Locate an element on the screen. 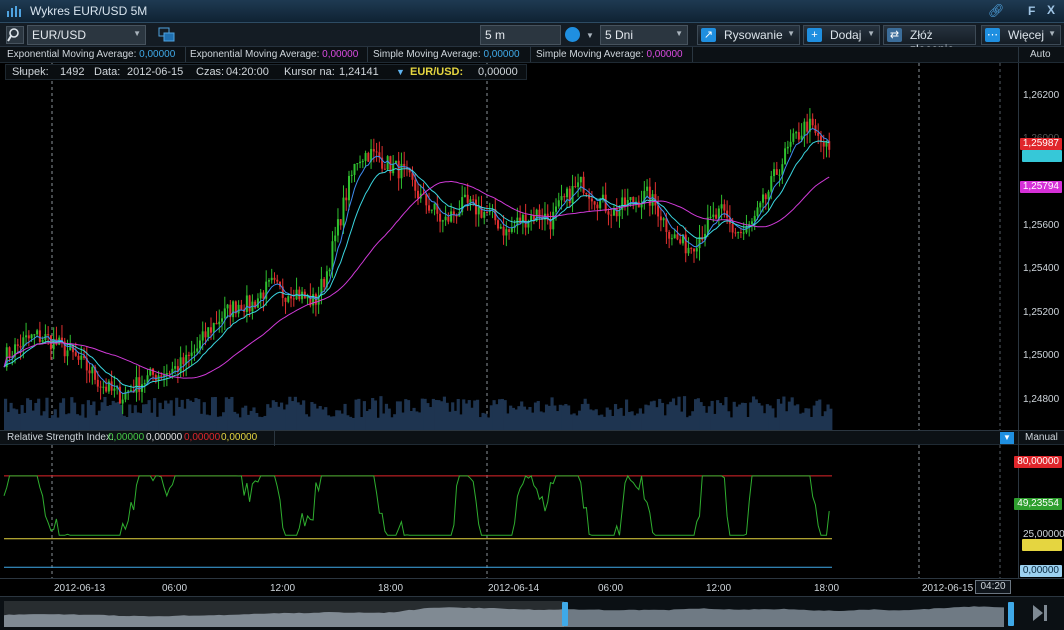 The height and width of the screenshot is (630, 1064). float-window-button: F is located at coordinates (1031, 11).